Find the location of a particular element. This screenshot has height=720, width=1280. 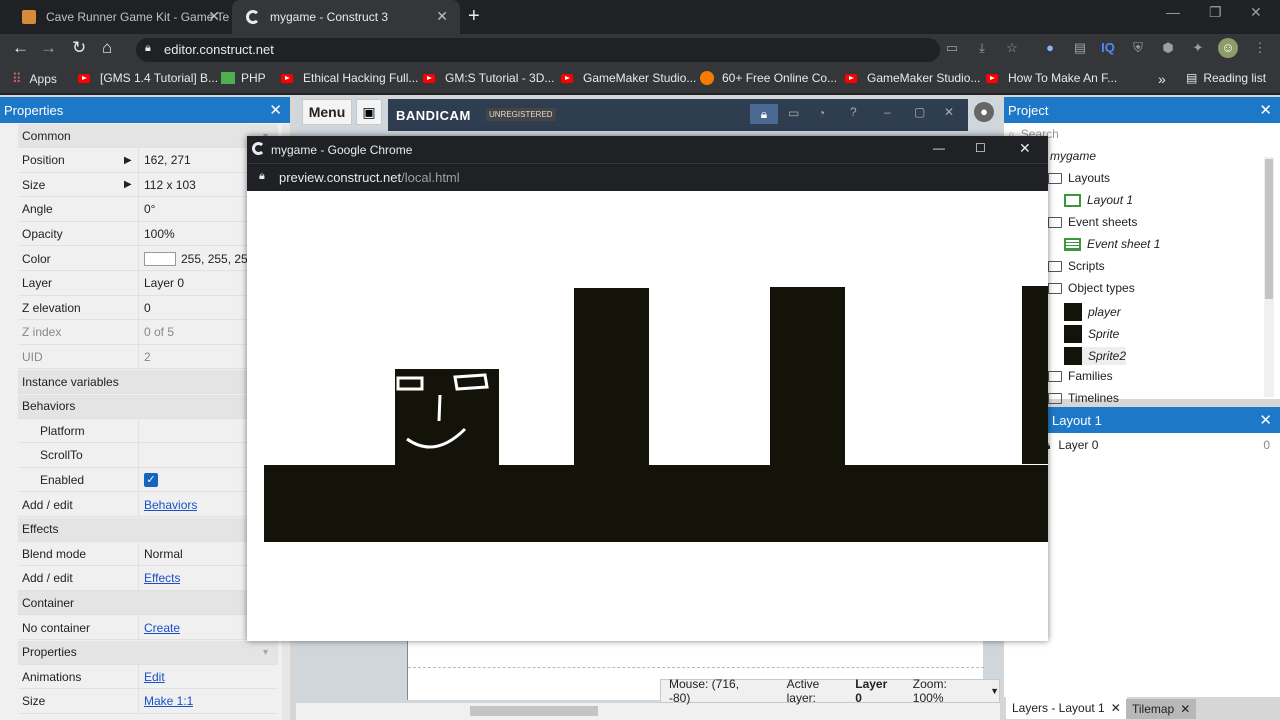

tab-mygame: mygame - Construct 3 ✕ is located at coordinates (346, 17).